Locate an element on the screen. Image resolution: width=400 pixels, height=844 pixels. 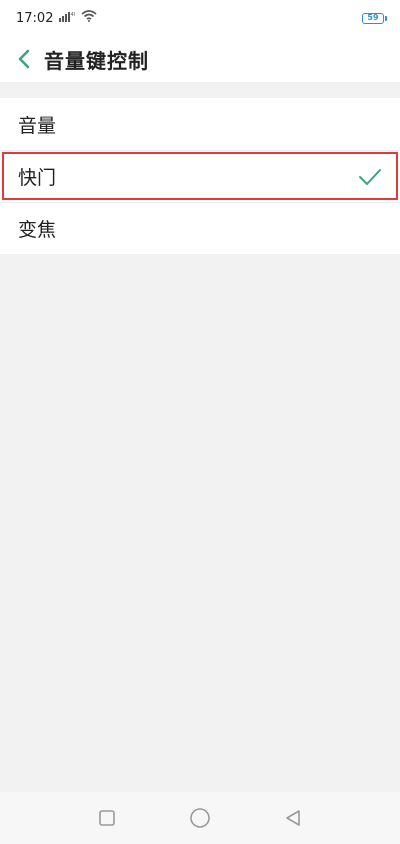
battery-level: 59 is located at coordinates (373, 17).